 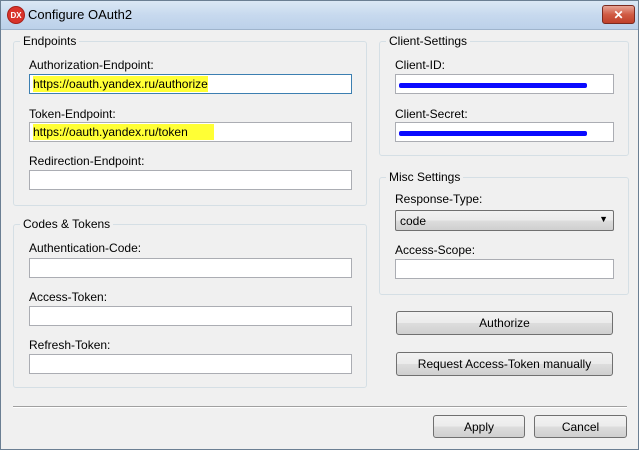 I want to click on client-id-label: Client-ID:, so click(x=420, y=65).